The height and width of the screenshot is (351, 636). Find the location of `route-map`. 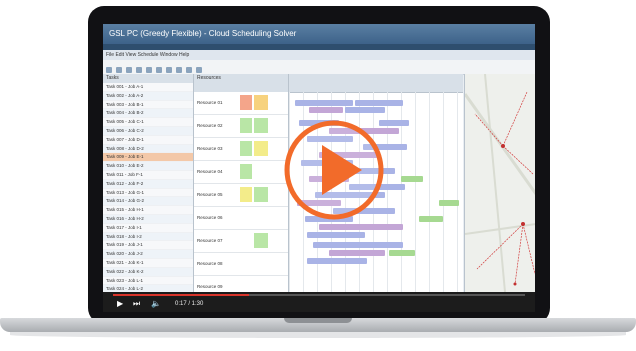

route-map is located at coordinates (499, 183).